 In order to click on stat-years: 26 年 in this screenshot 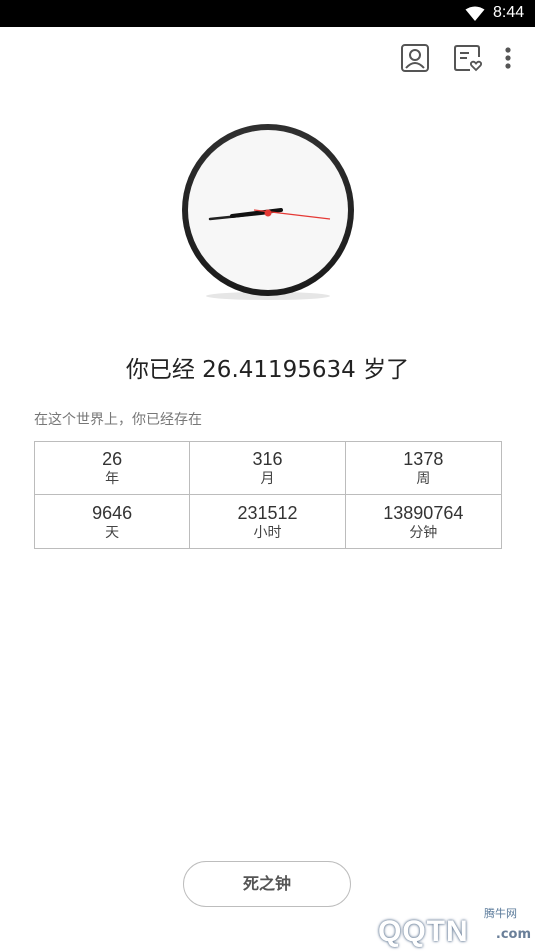, I will do `click(113, 468)`.